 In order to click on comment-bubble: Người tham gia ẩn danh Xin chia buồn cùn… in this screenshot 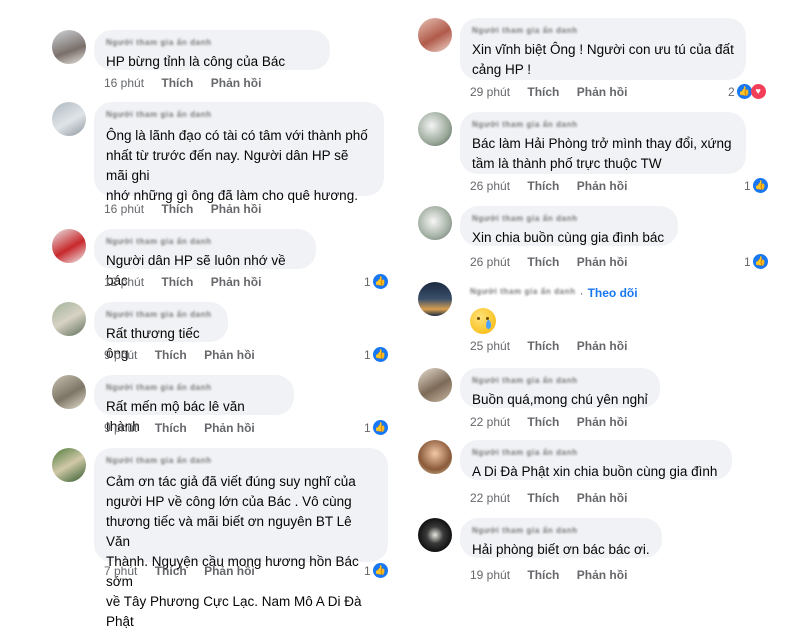, I will do `click(569, 226)`.